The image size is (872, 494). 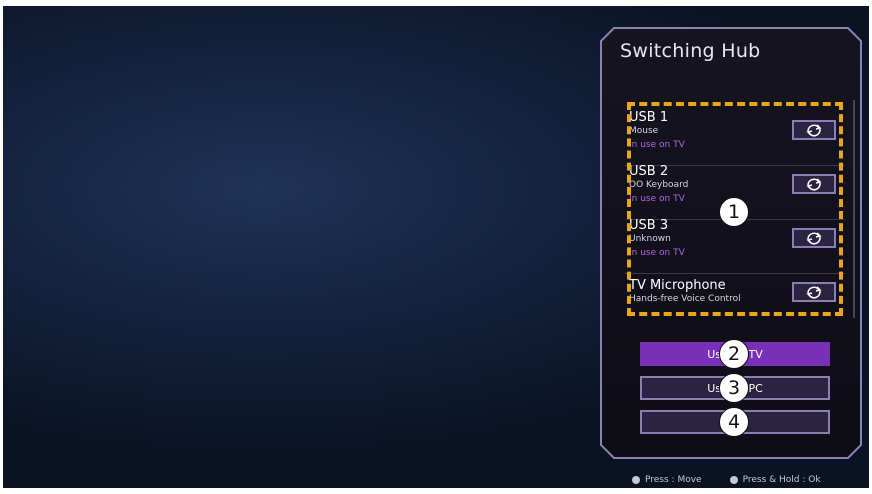 I want to click on callout-marker-3: 3, so click(x=734, y=388).